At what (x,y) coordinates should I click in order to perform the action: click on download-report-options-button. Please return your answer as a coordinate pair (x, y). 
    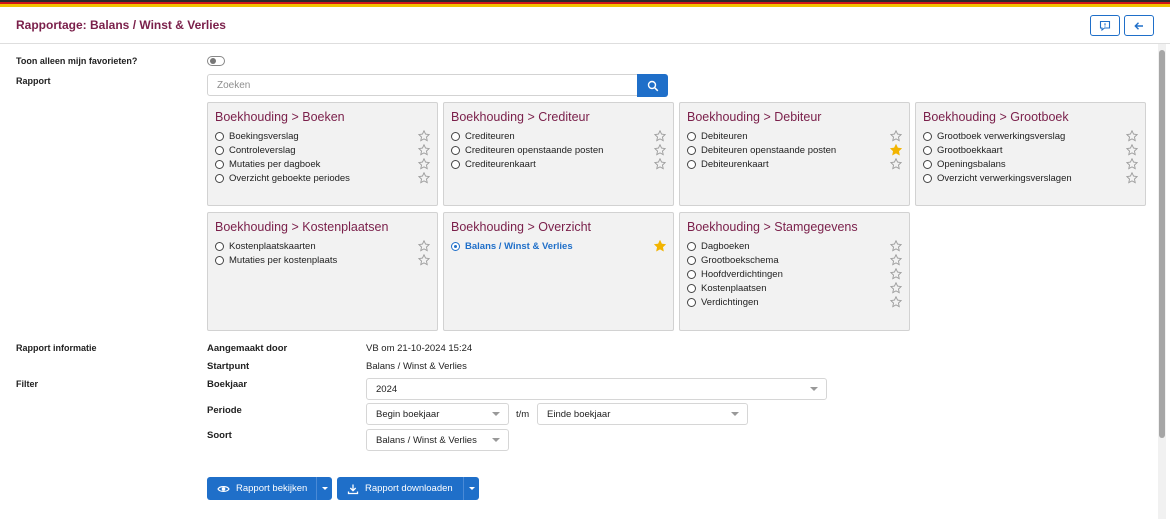
    Looking at the image, I should click on (471, 488).